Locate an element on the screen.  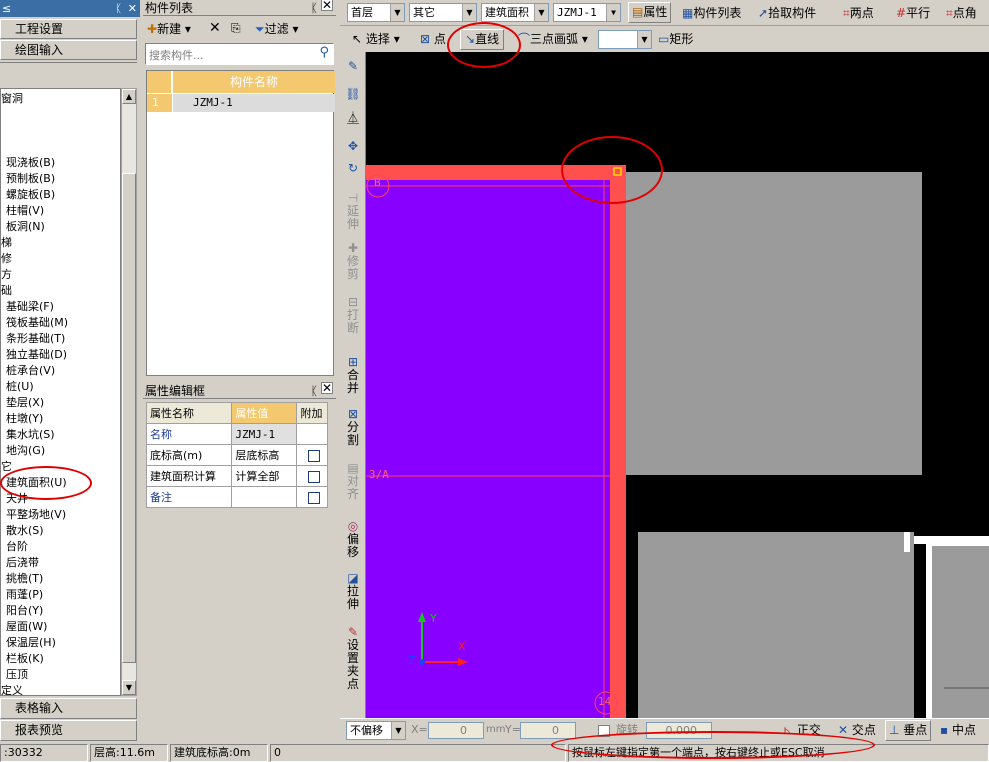
type-select: 建筑面积 ▼ is located at coordinates (515, 12).